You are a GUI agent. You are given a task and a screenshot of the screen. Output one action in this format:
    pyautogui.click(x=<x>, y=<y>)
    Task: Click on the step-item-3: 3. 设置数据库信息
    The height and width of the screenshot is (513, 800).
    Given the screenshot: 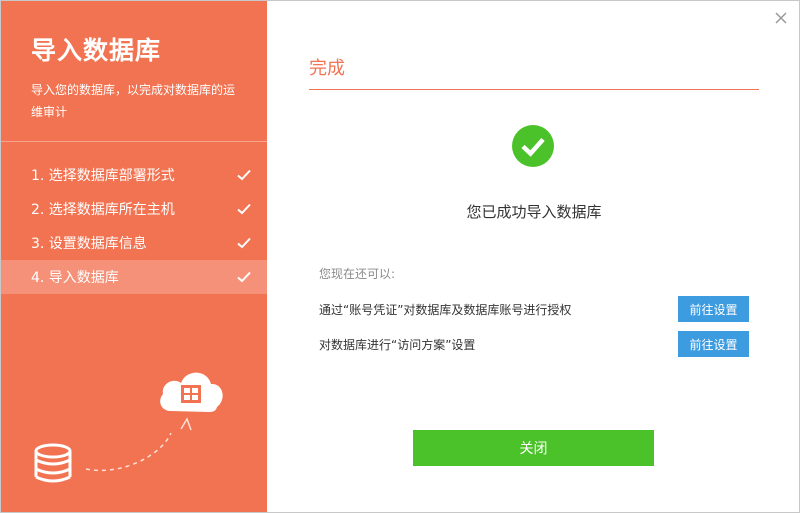 What is the action you would take?
    pyautogui.click(x=134, y=243)
    